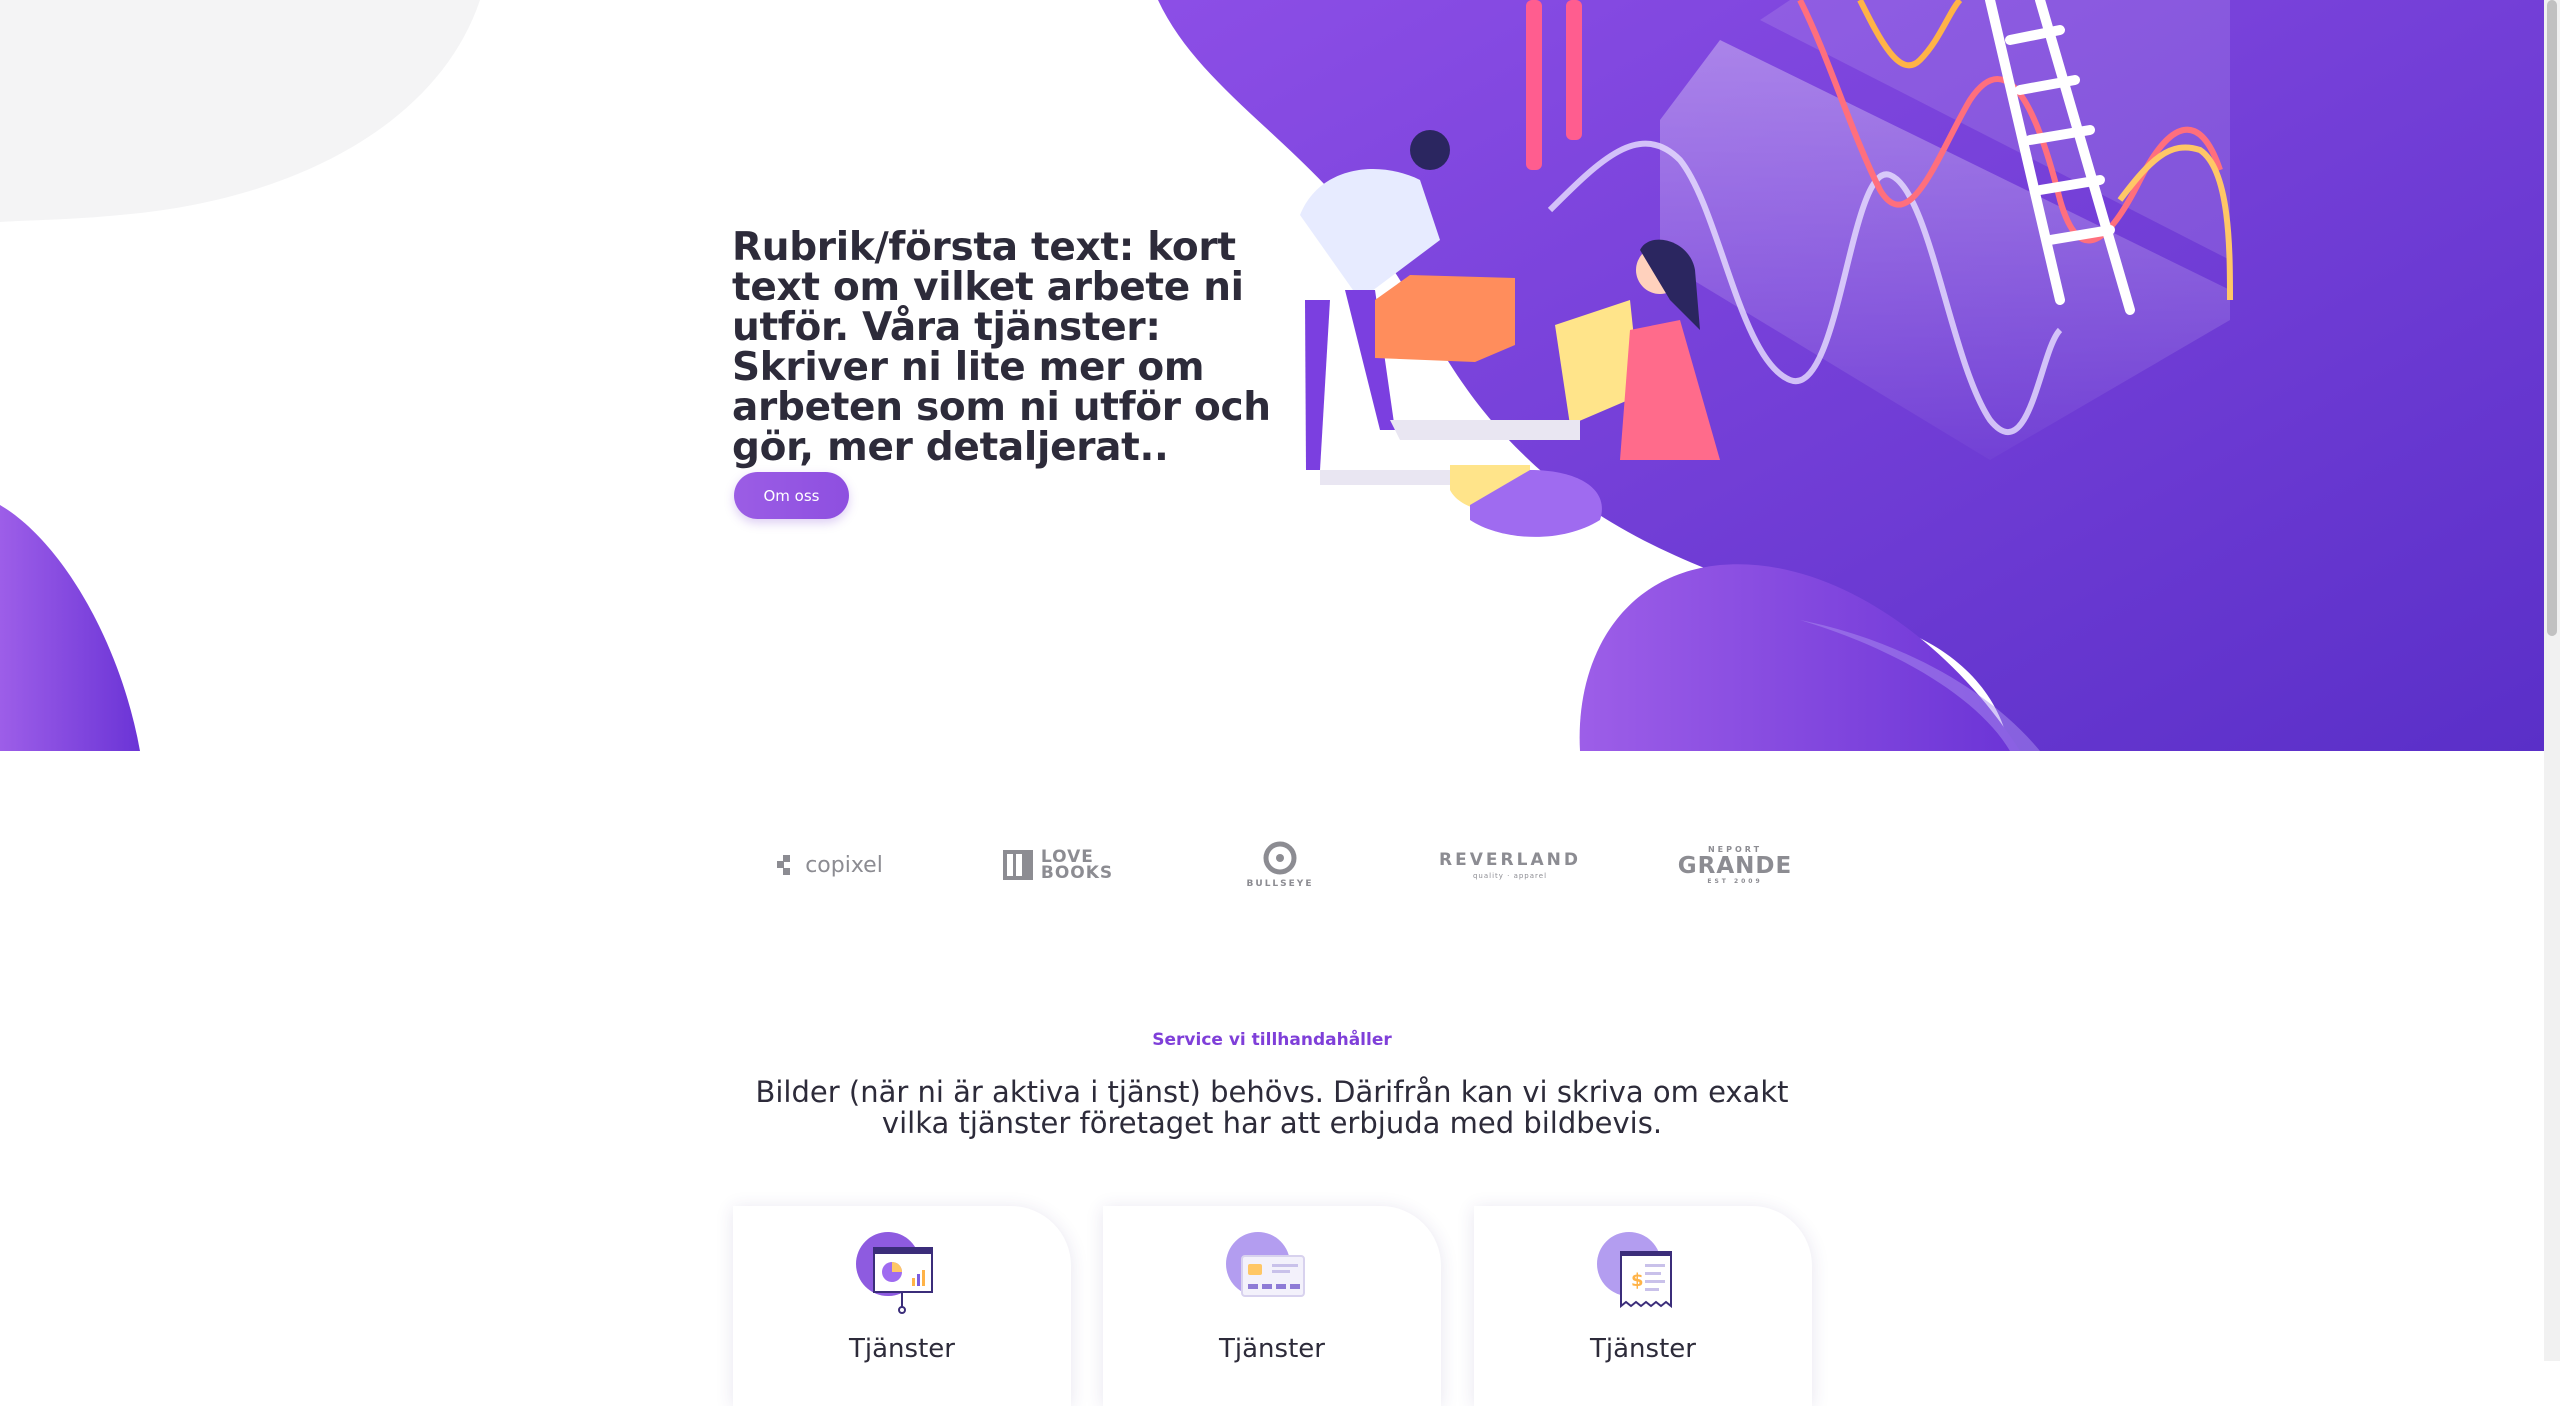 The width and height of the screenshot is (2560, 1406). I want to click on page-scrollbar, so click(2552, 680).